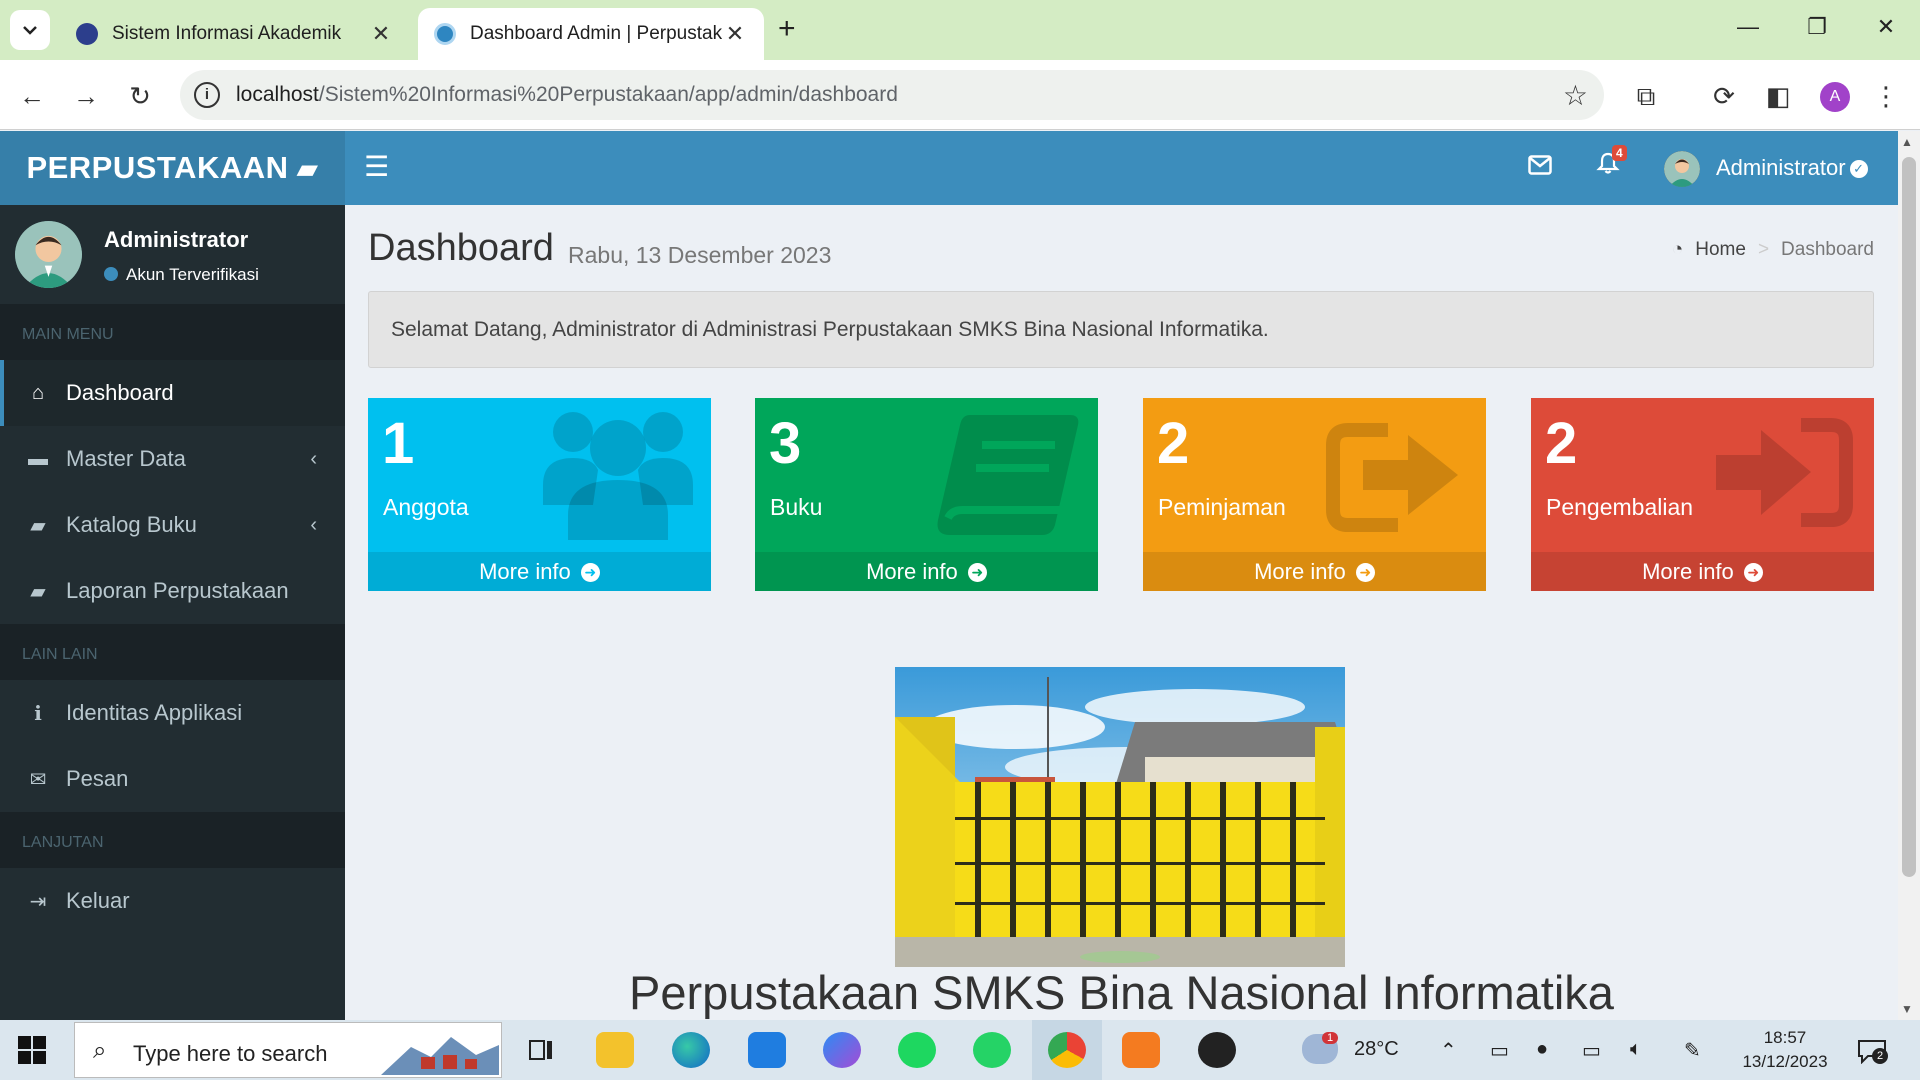 This screenshot has width=1920, height=1080. I want to click on stat-box-peminjaman: 2 Peminjaman More info ➜, so click(1314, 494).